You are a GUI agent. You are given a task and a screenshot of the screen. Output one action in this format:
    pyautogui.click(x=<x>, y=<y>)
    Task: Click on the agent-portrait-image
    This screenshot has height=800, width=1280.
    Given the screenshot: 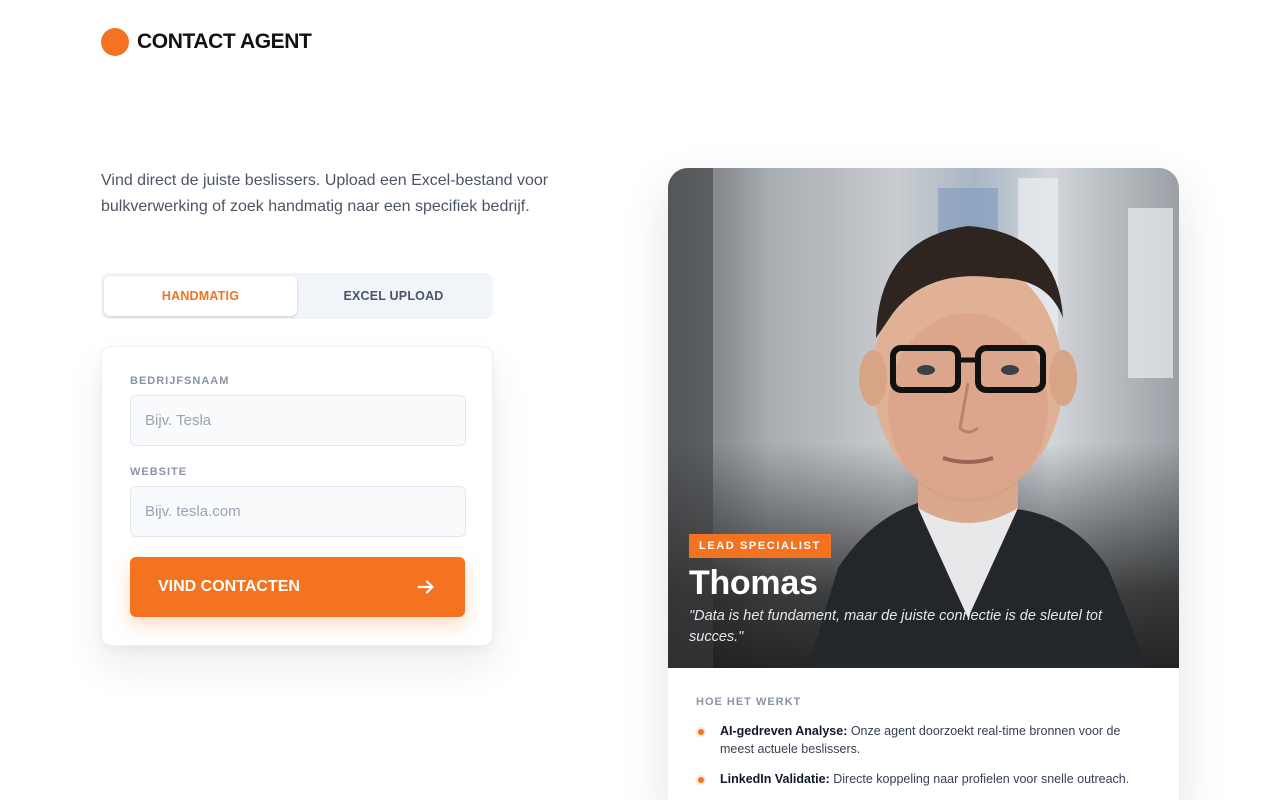 What is the action you would take?
    pyautogui.click(x=978, y=447)
    